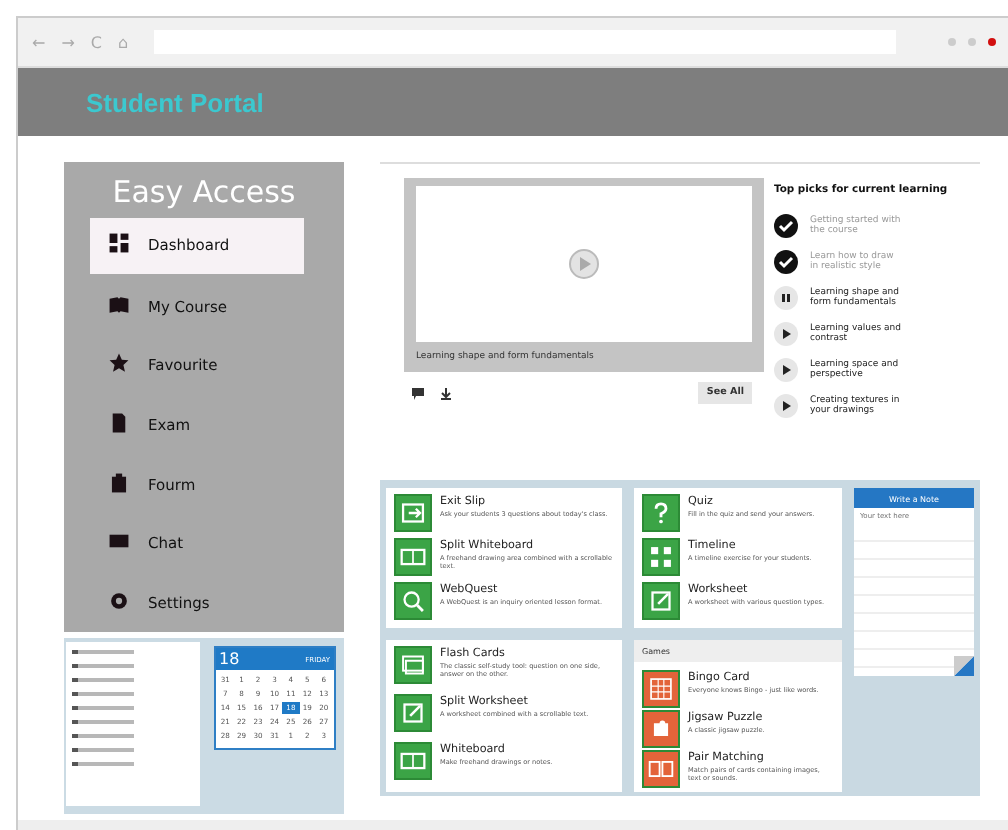 The width and height of the screenshot is (1008, 830). Describe the element at coordinates (119, 600) in the screenshot. I see `settings-icon` at that location.